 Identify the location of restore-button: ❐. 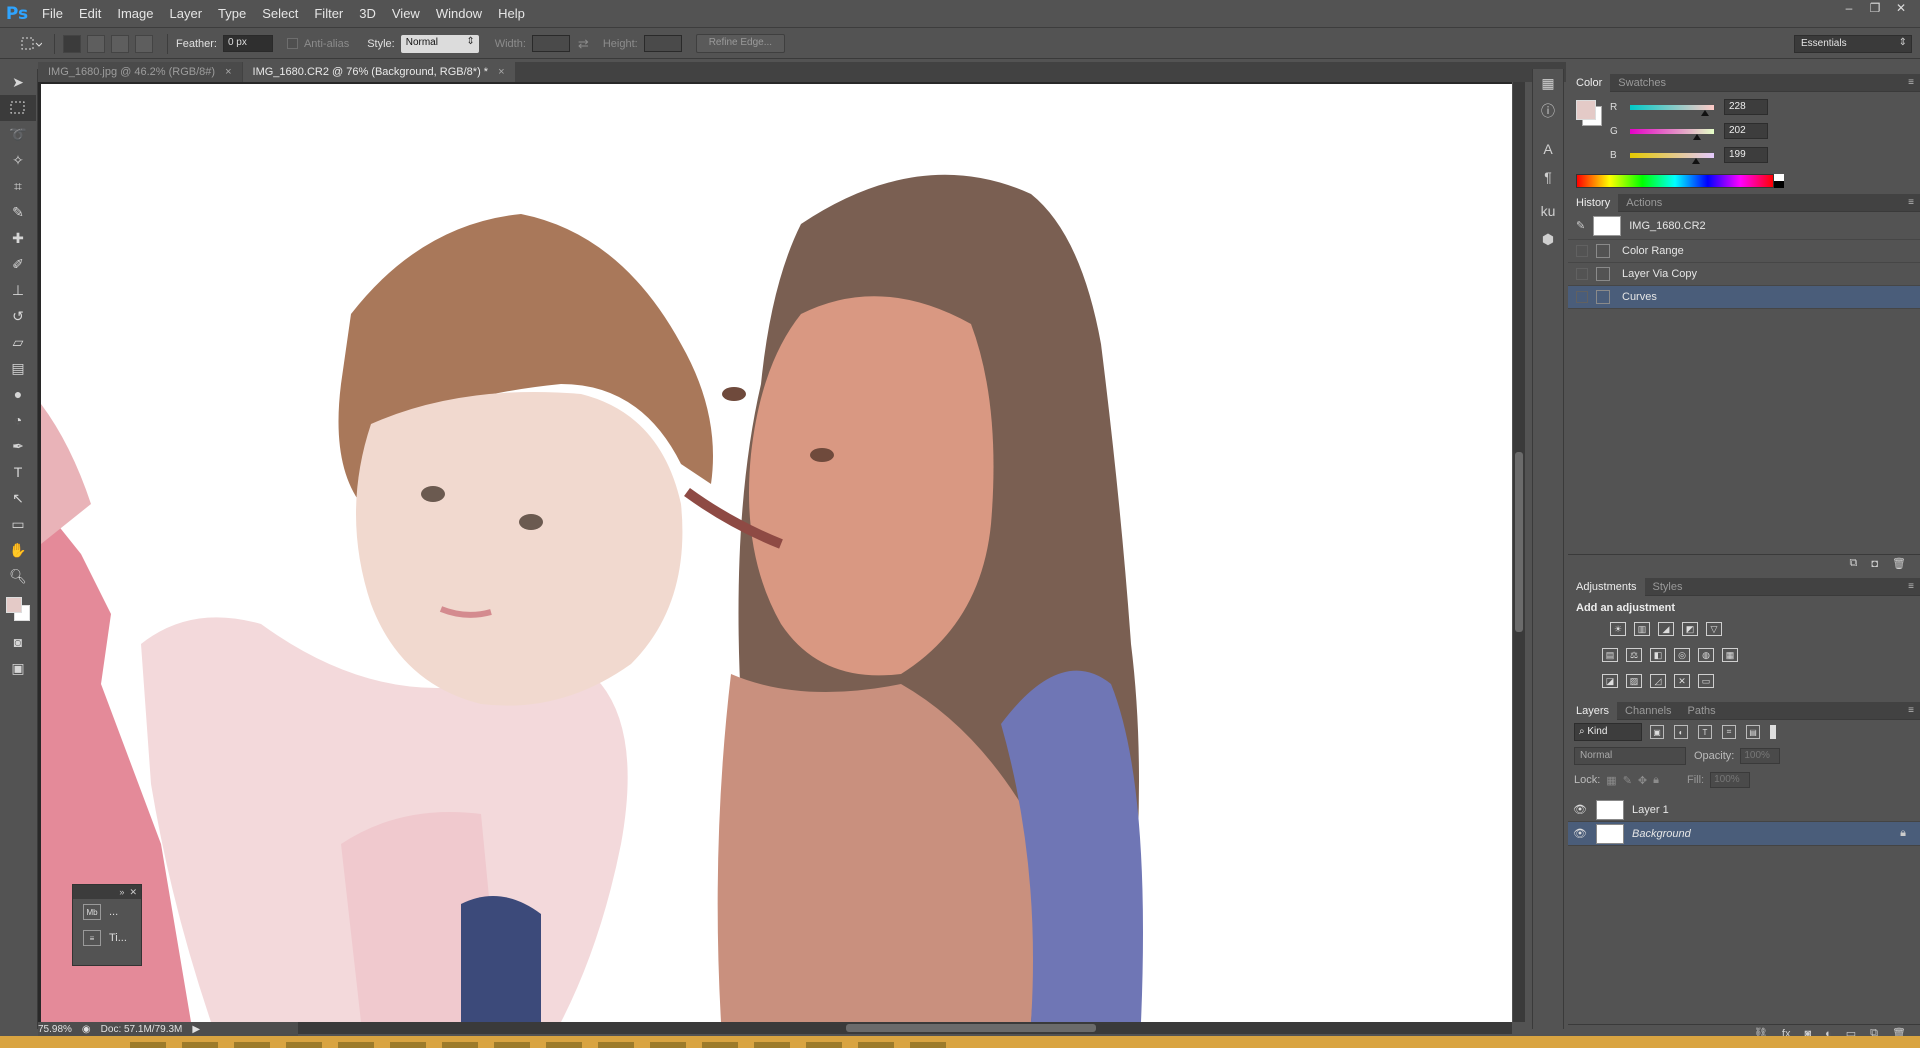
(1875, 8).